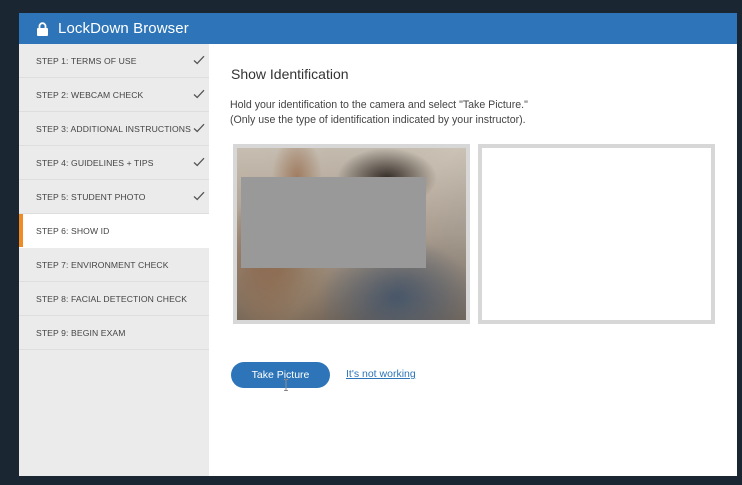 Image resolution: width=742 pixels, height=485 pixels. I want to click on sidebar-step-5-student-photo: STEP 5: STUDENT PHOTO, so click(114, 197).